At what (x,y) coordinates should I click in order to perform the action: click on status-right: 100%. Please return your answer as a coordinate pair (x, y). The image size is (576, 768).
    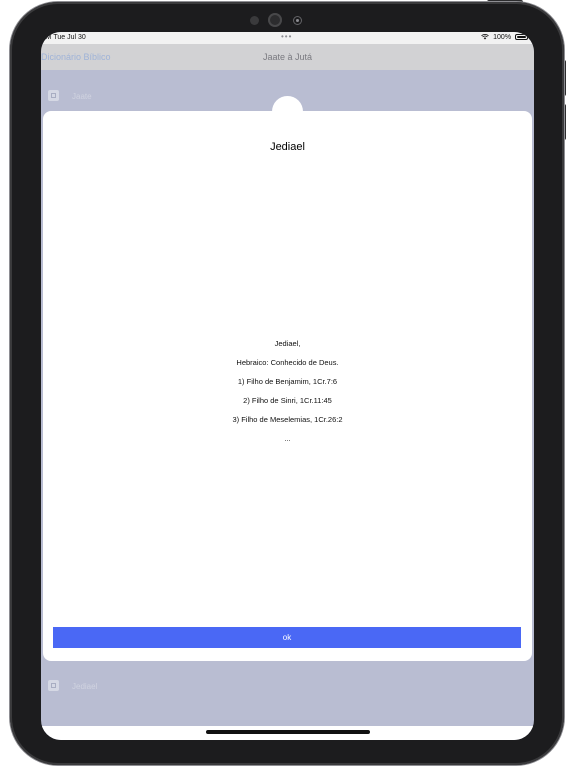
    Looking at the image, I should click on (504, 37).